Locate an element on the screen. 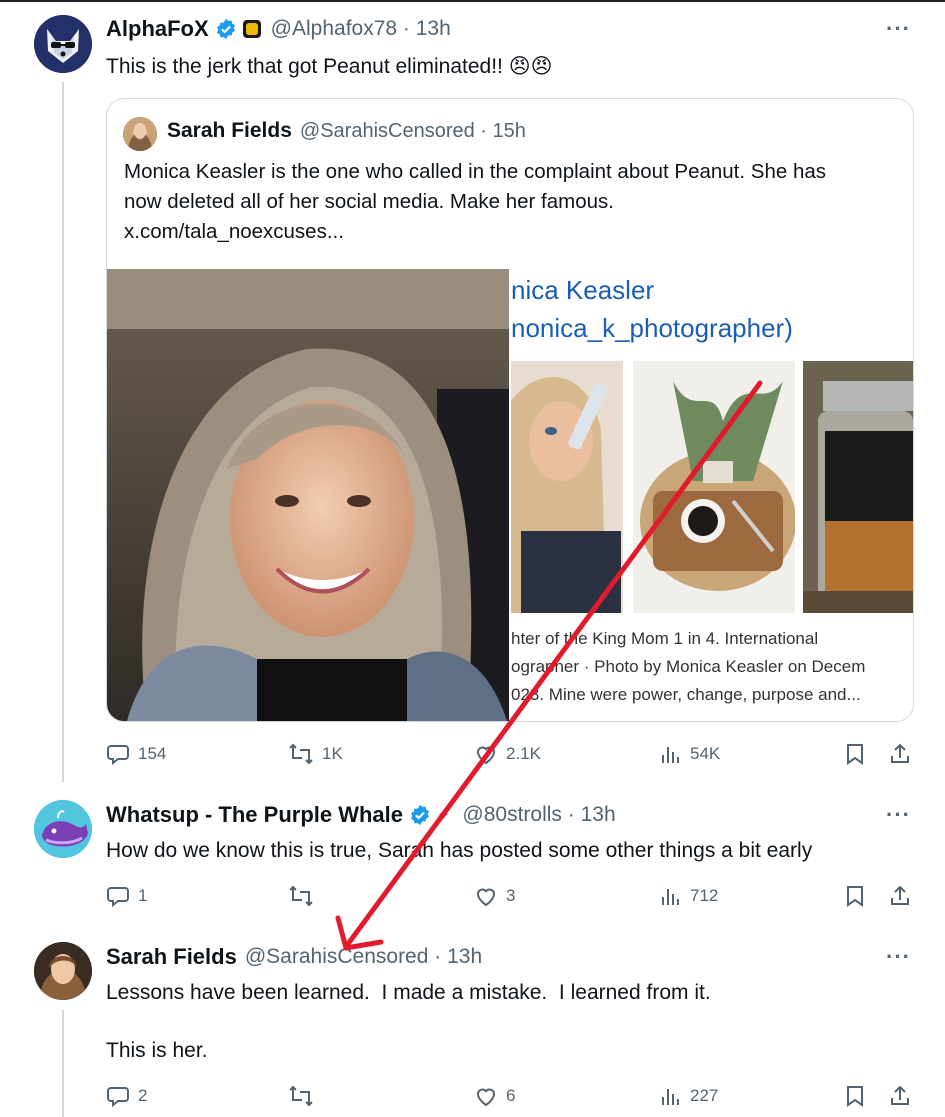 Image resolution: width=945 pixels, height=1117 pixels. sparkle-badge-icon: ✦ is located at coordinates (444, 815).